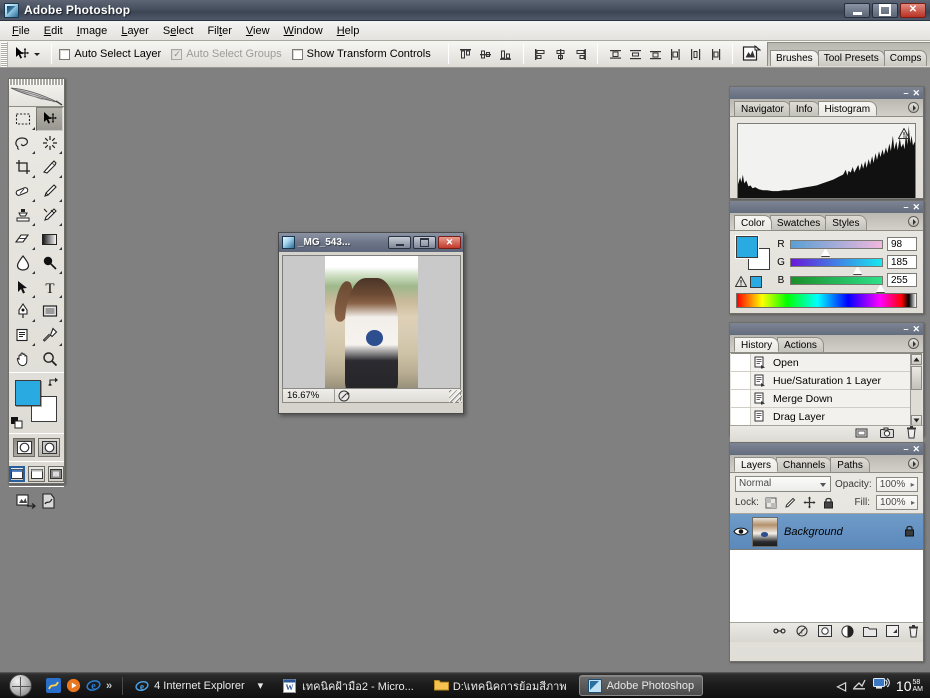 The image size is (930, 698). Describe the element at coordinates (846, 222) in the screenshot. I see `tab-styles: Styles` at that location.